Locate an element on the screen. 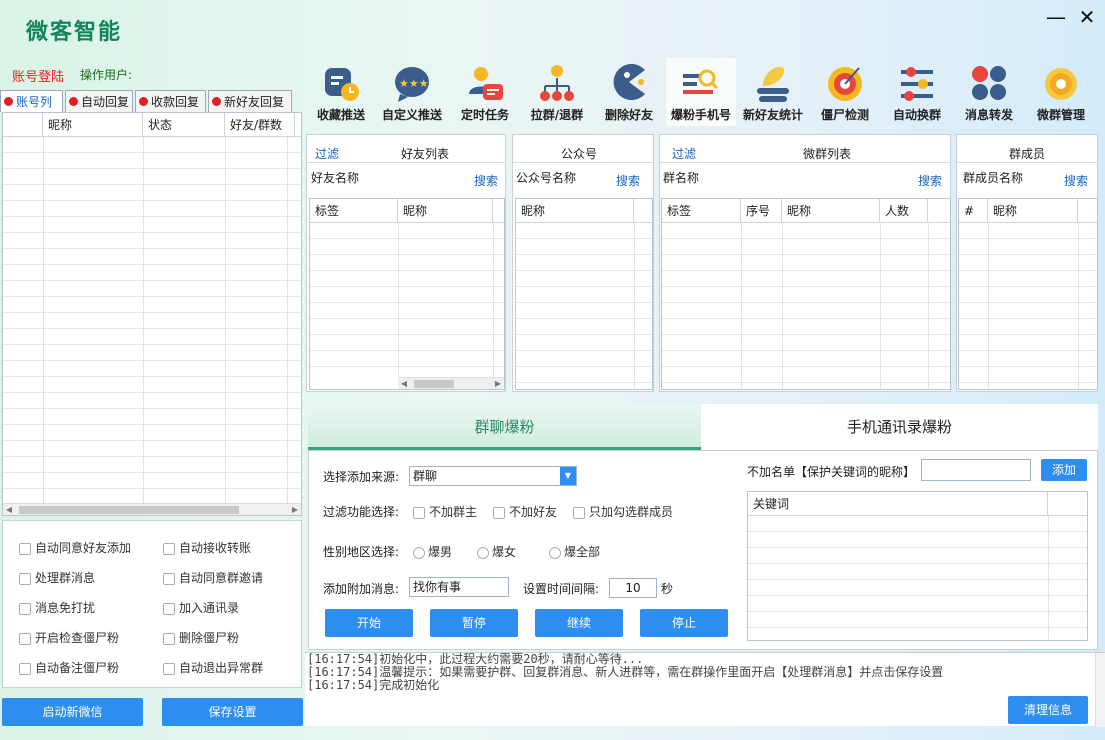 This screenshot has width=1105, height=740. message-forward-icon is located at coordinates (989, 83).